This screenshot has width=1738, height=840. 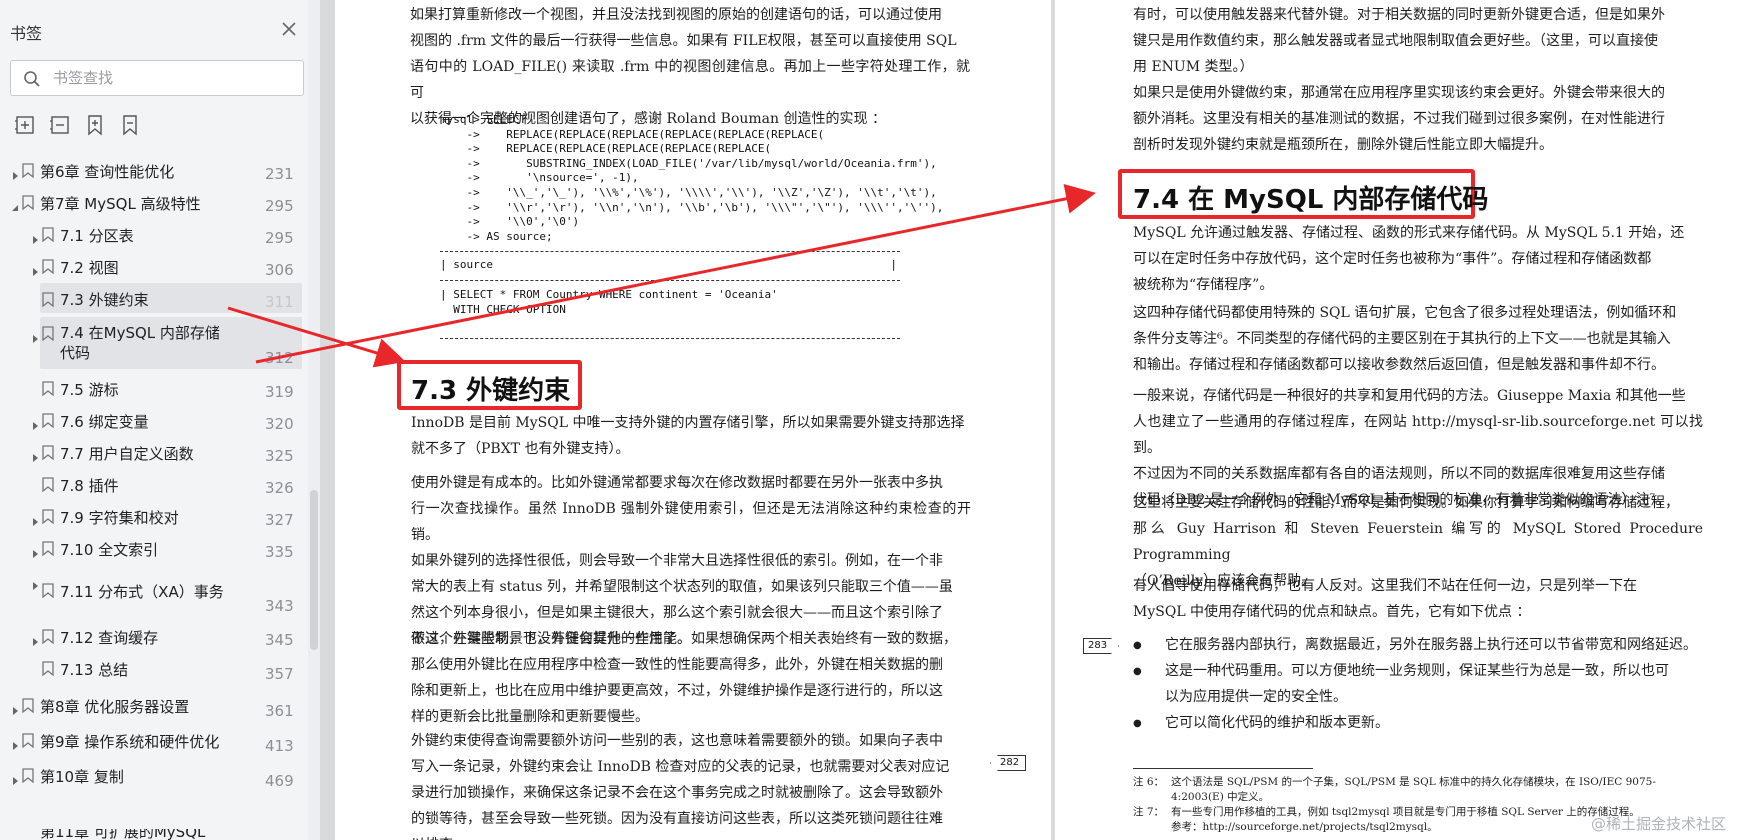 I want to click on list-item: 它可以简化代码的维护和版本更新。, so click(x=1418, y=723).